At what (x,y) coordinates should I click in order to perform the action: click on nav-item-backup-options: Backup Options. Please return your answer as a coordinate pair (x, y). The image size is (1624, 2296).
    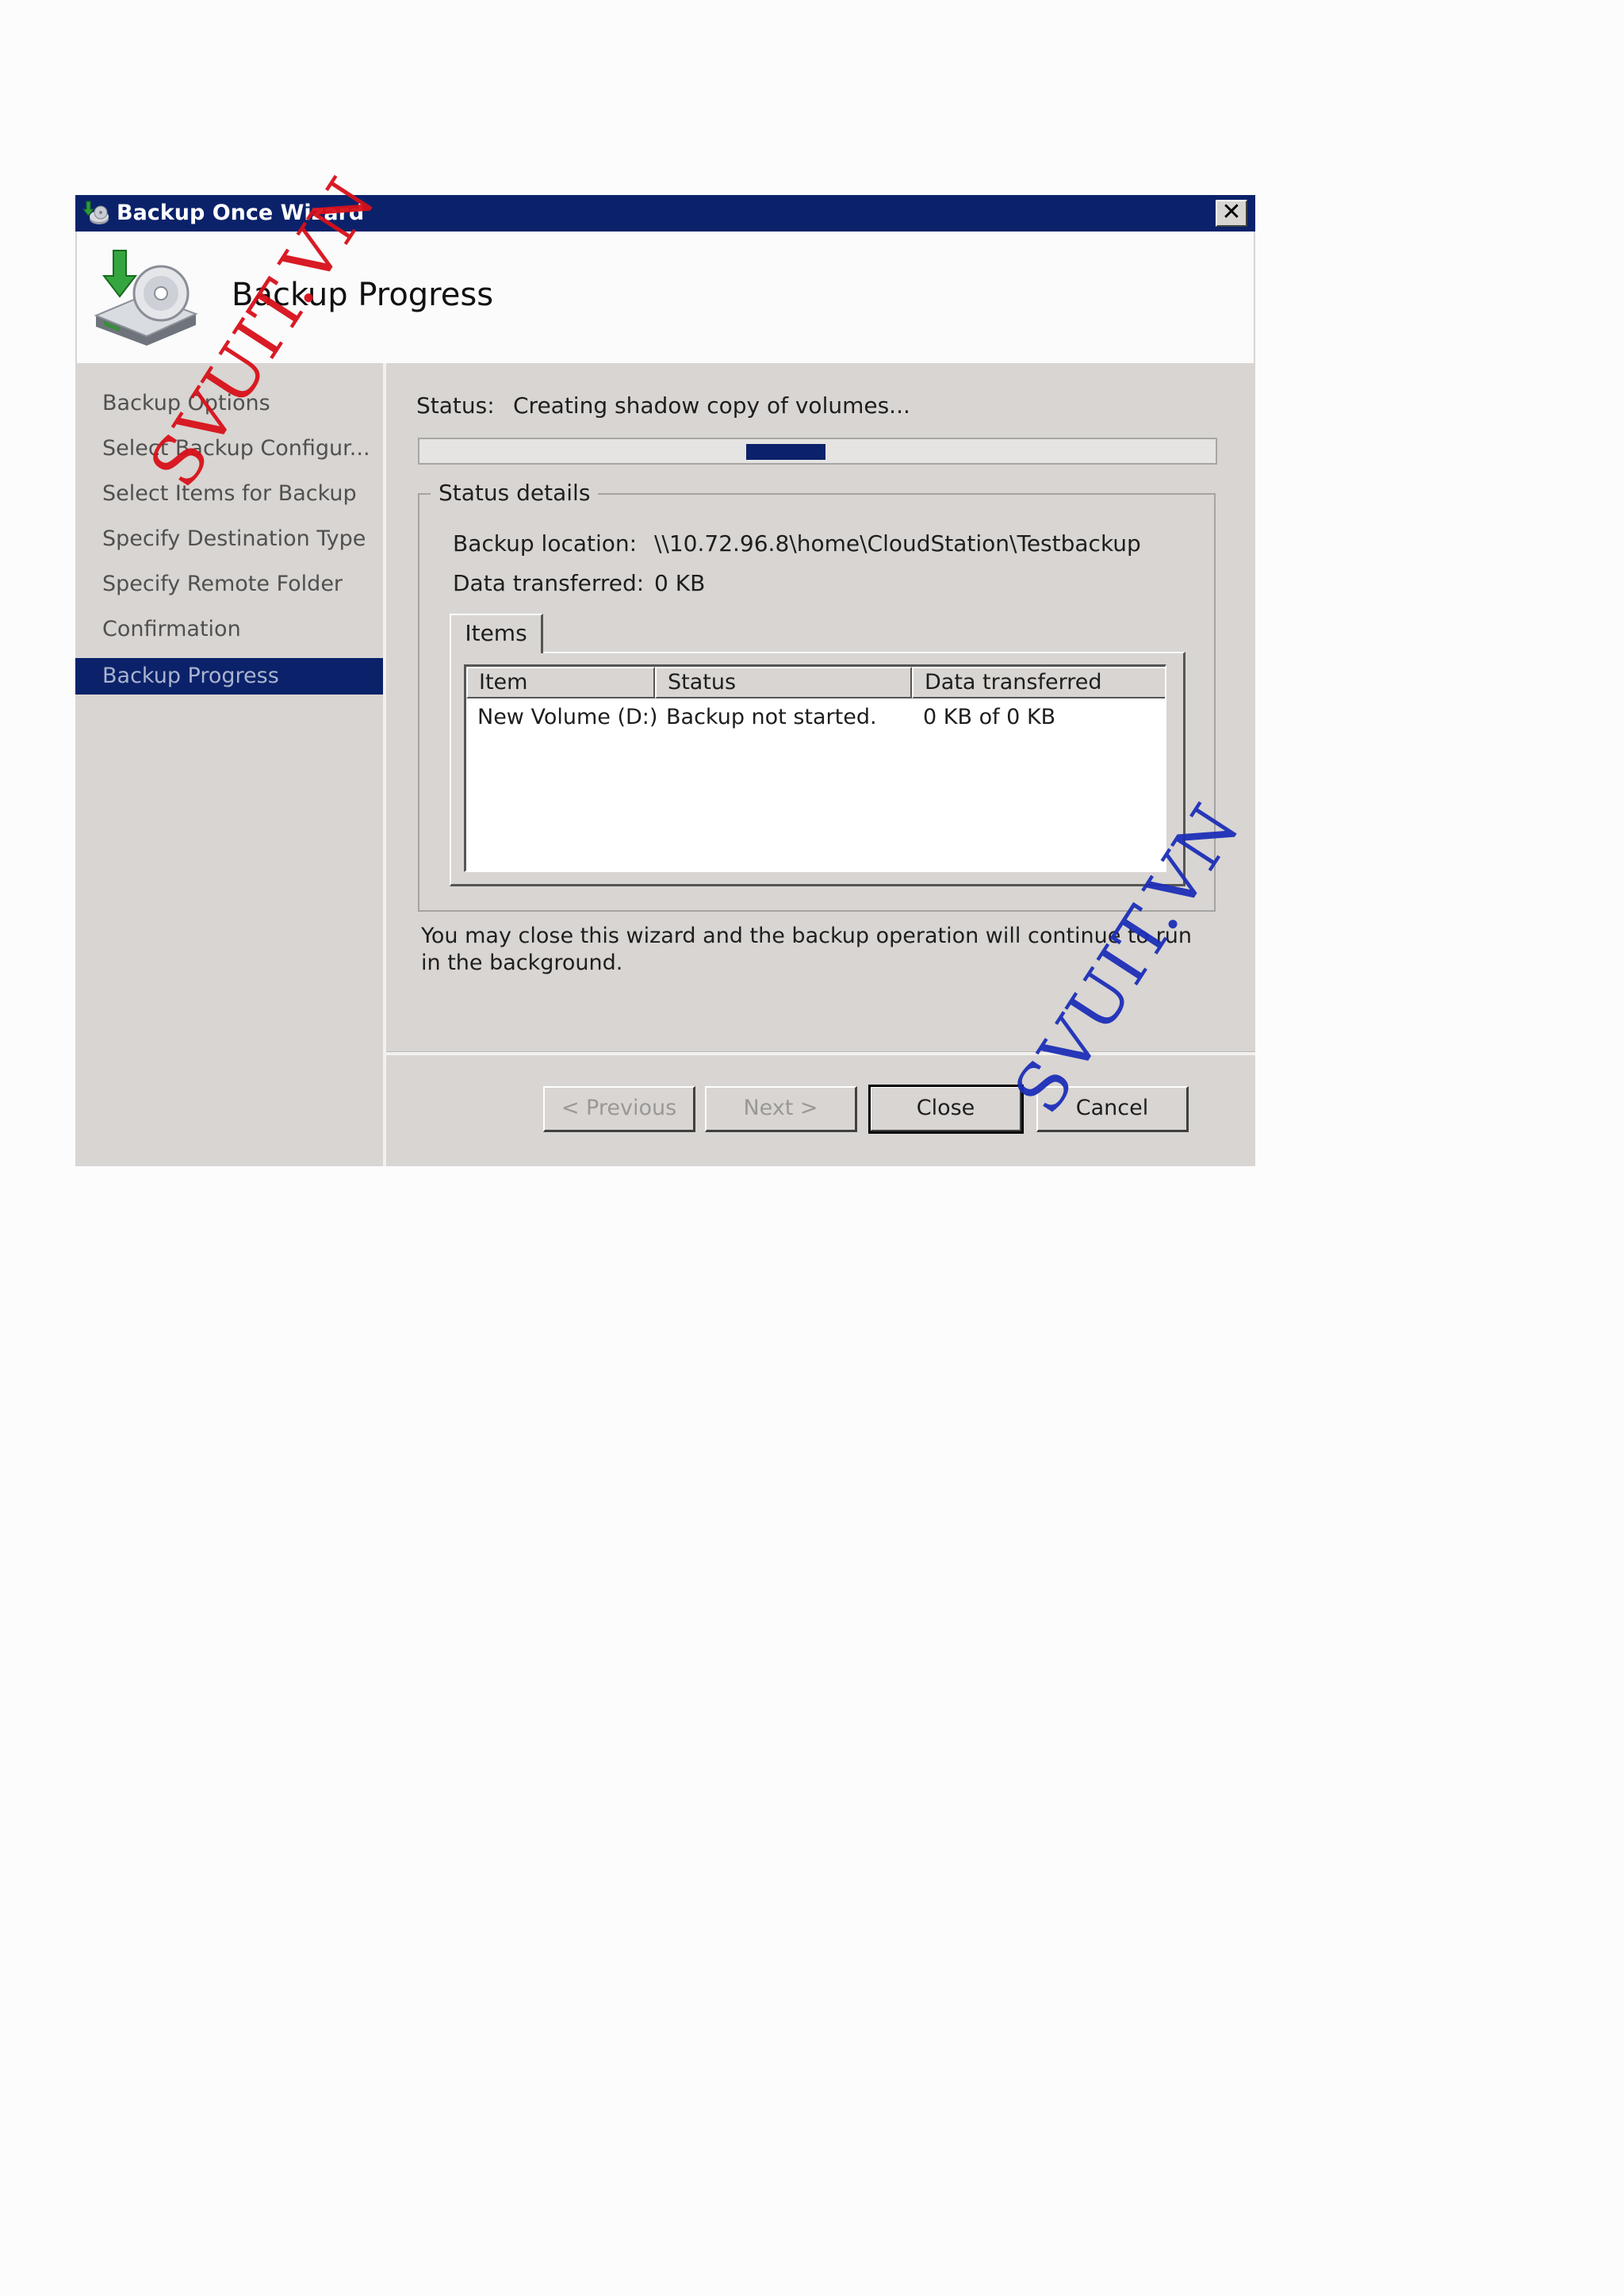
    Looking at the image, I should click on (229, 404).